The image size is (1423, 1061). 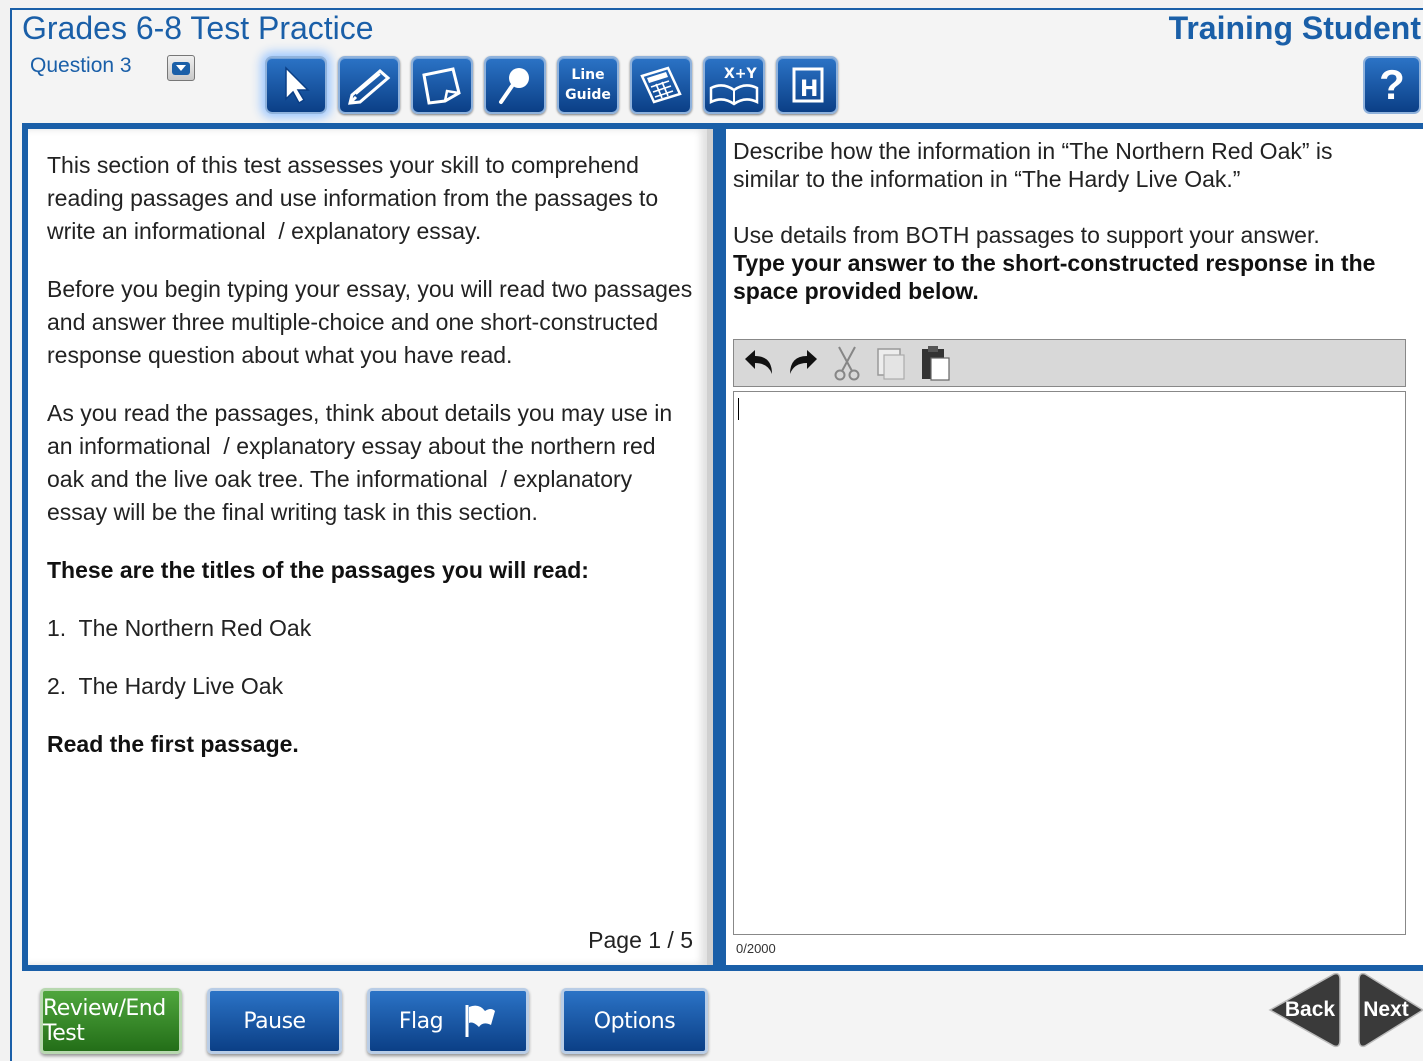 I want to click on calculator-tool, so click(x=661, y=85).